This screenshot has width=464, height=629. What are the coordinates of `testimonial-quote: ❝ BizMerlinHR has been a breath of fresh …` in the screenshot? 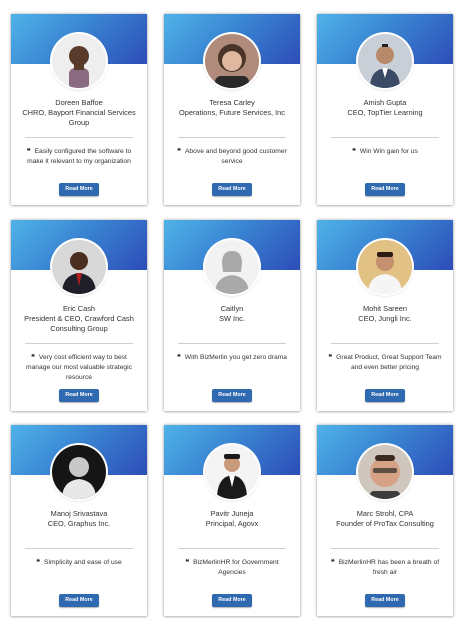 It's located at (385, 567).